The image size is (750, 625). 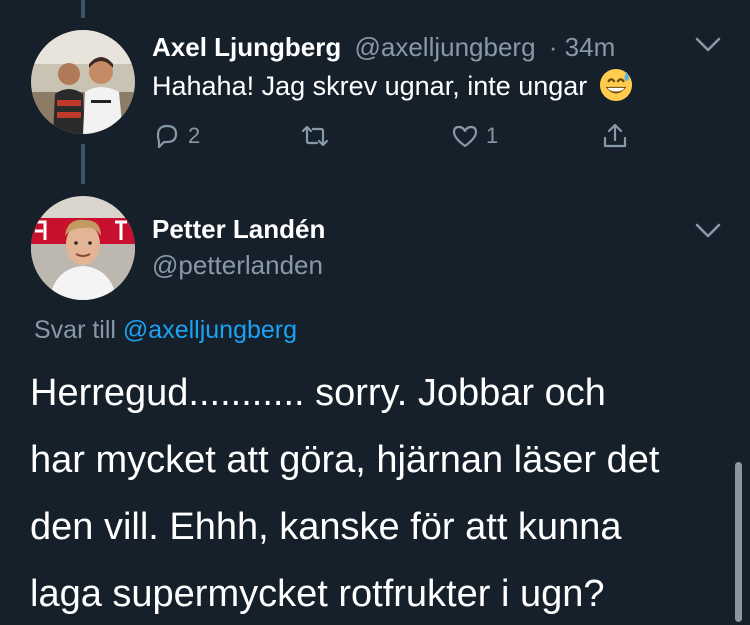 What do you see at coordinates (582, 47) in the screenshot?
I see `timestamp: · 34m` at bounding box center [582, 47].